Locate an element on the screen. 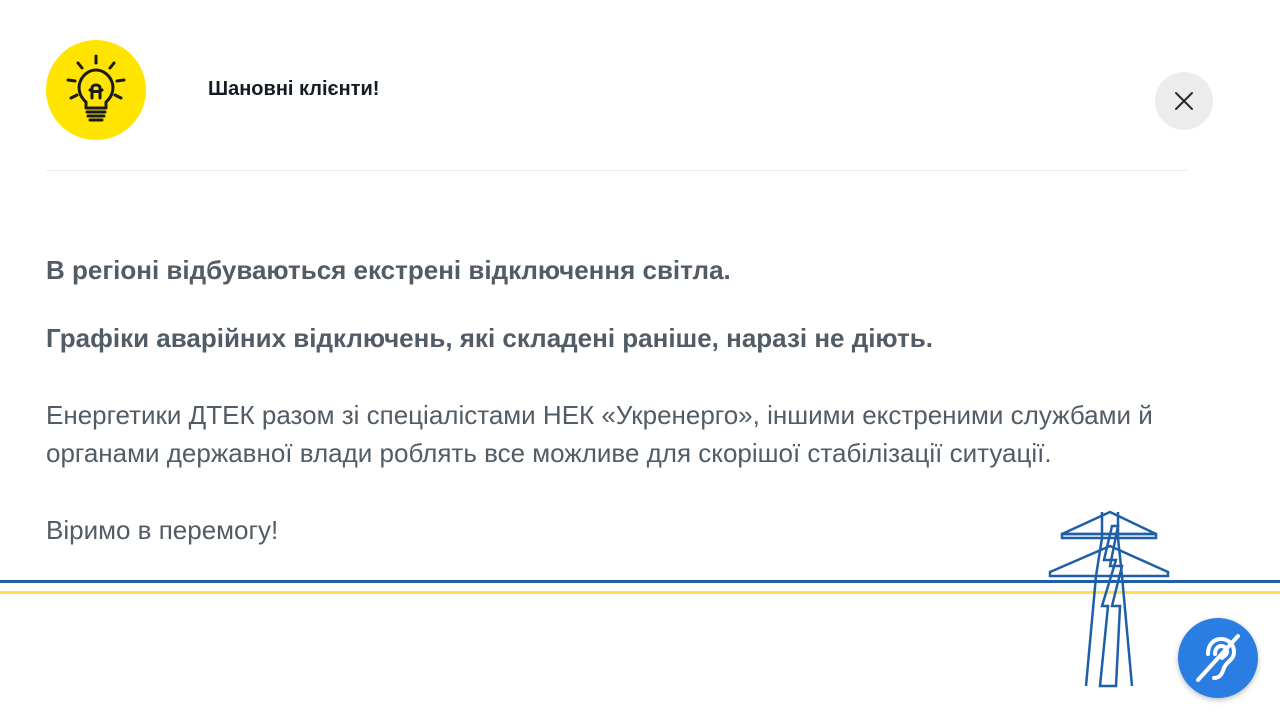 Image resolution: width=1280 pixels, height=717 pixels. lightbulb-badge is located at coordinates (96, 90).